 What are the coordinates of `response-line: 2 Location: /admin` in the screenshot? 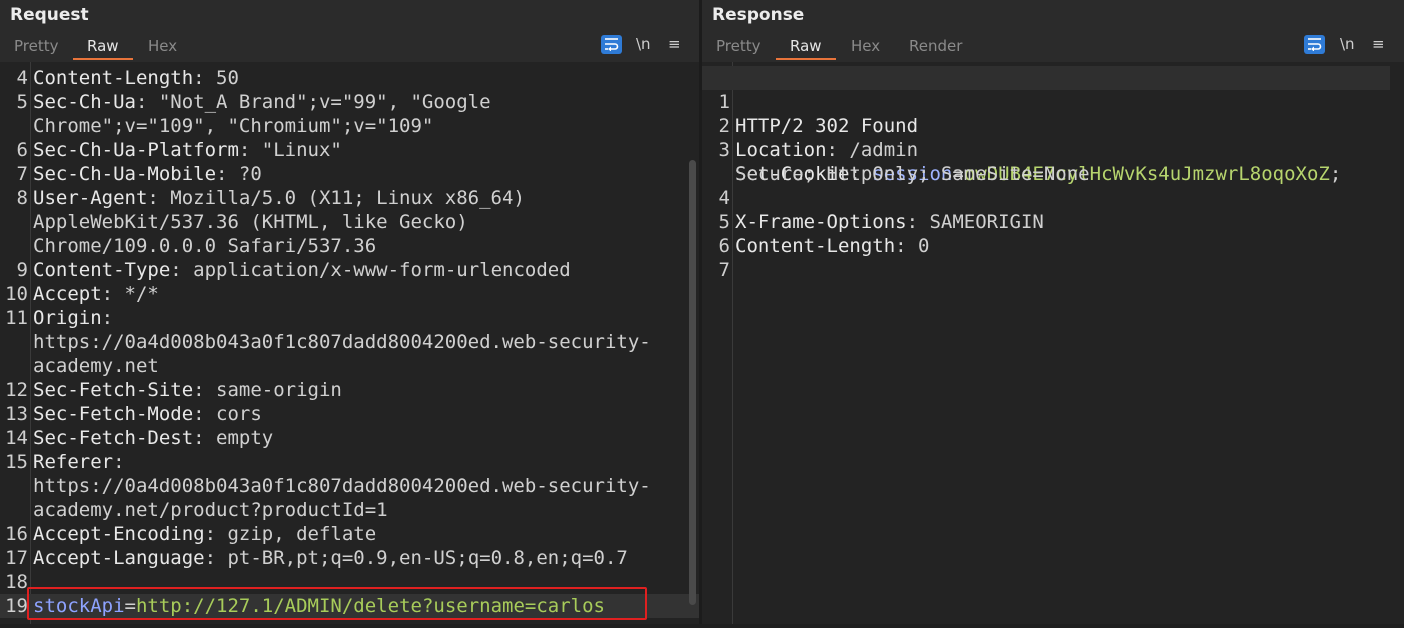 It's located at (818, 138).